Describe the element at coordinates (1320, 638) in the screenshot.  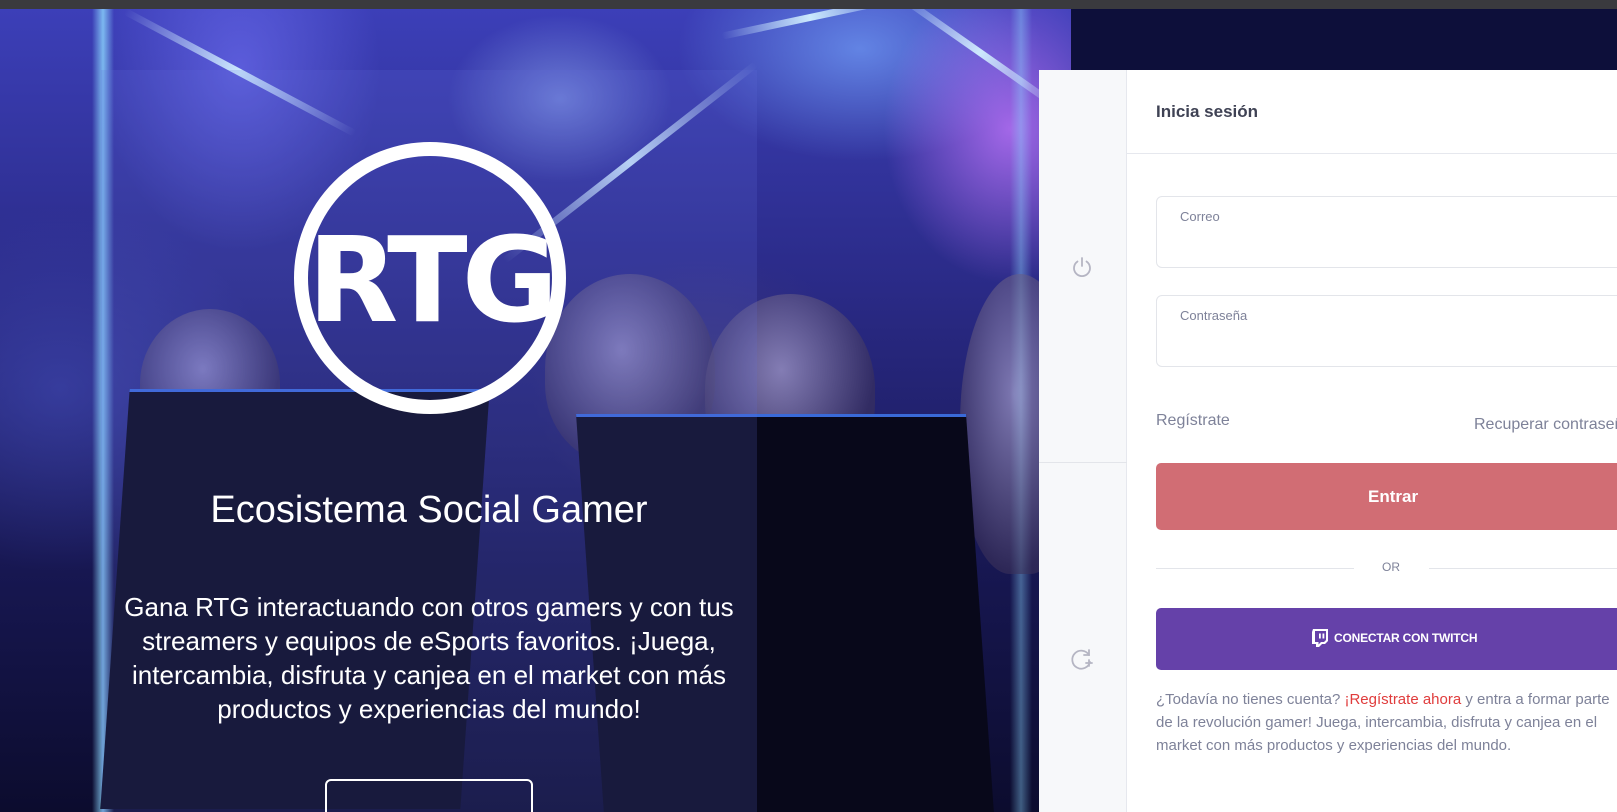
I see `twitch-icon` at that location.